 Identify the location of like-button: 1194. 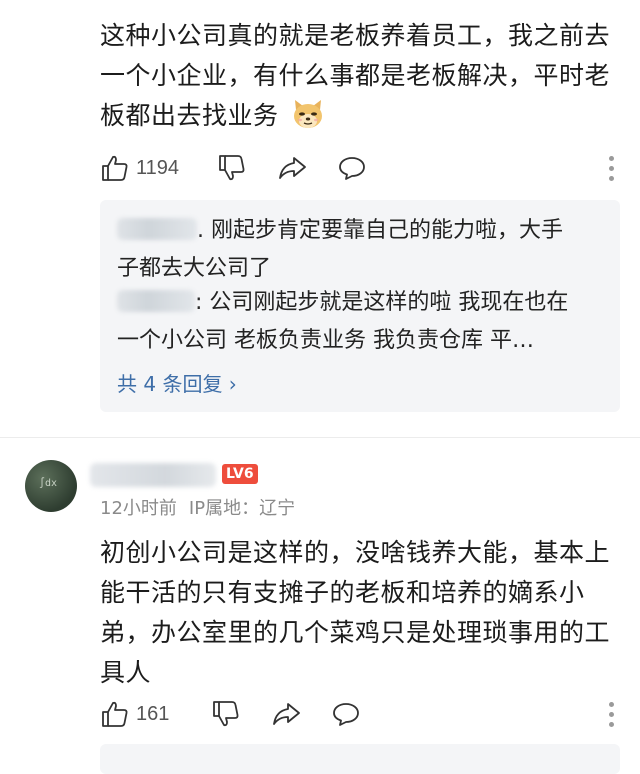
(139, 168).